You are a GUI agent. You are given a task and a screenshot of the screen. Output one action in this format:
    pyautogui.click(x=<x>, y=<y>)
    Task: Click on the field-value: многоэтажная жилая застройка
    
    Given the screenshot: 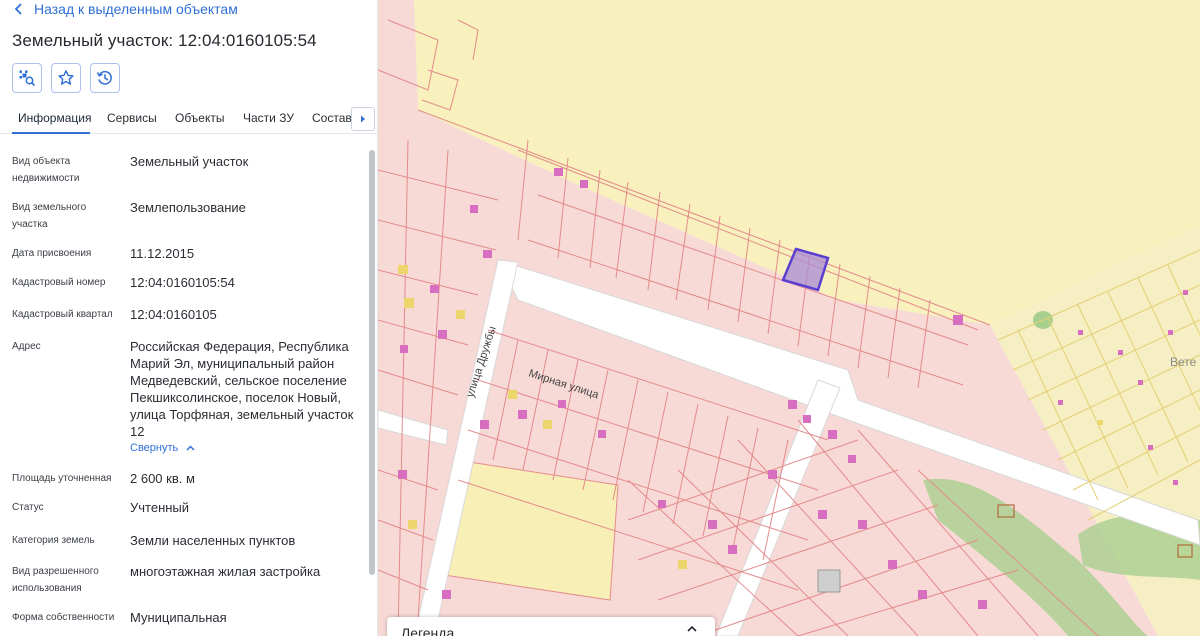 What is the action you would take?
    pyautogui.click(x=225, y=571)
    